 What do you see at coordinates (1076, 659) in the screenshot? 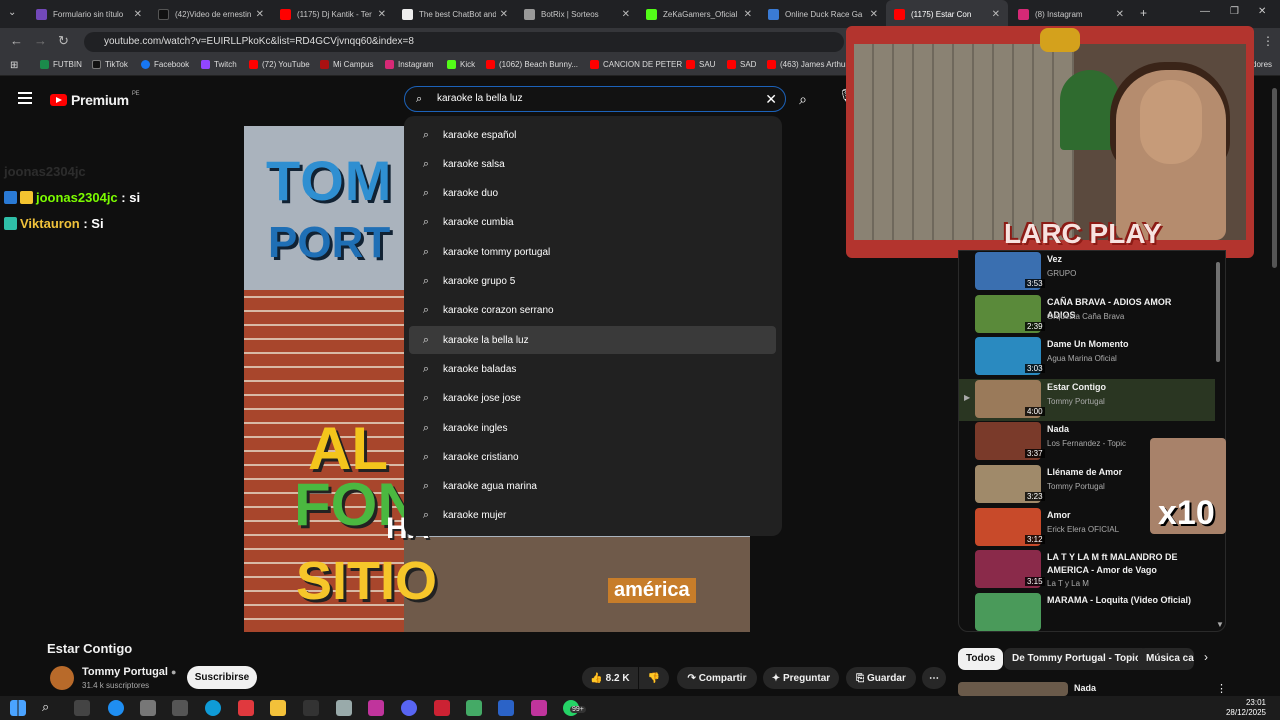
I see `chip-channel-topic: De Tommy Portugal - Topic` at bounding box center [1076, 659].